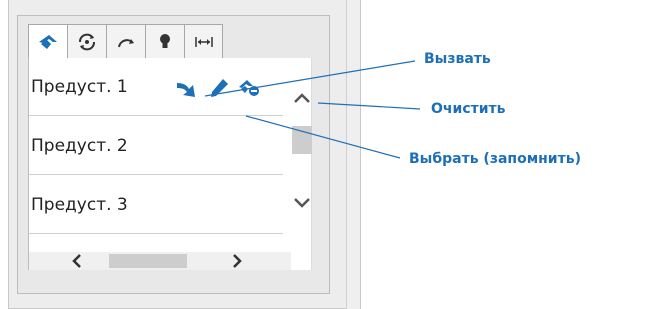 The image size is (656, 309). I want to click on preset-label-1: Предуст. 1, so click(79, 86).